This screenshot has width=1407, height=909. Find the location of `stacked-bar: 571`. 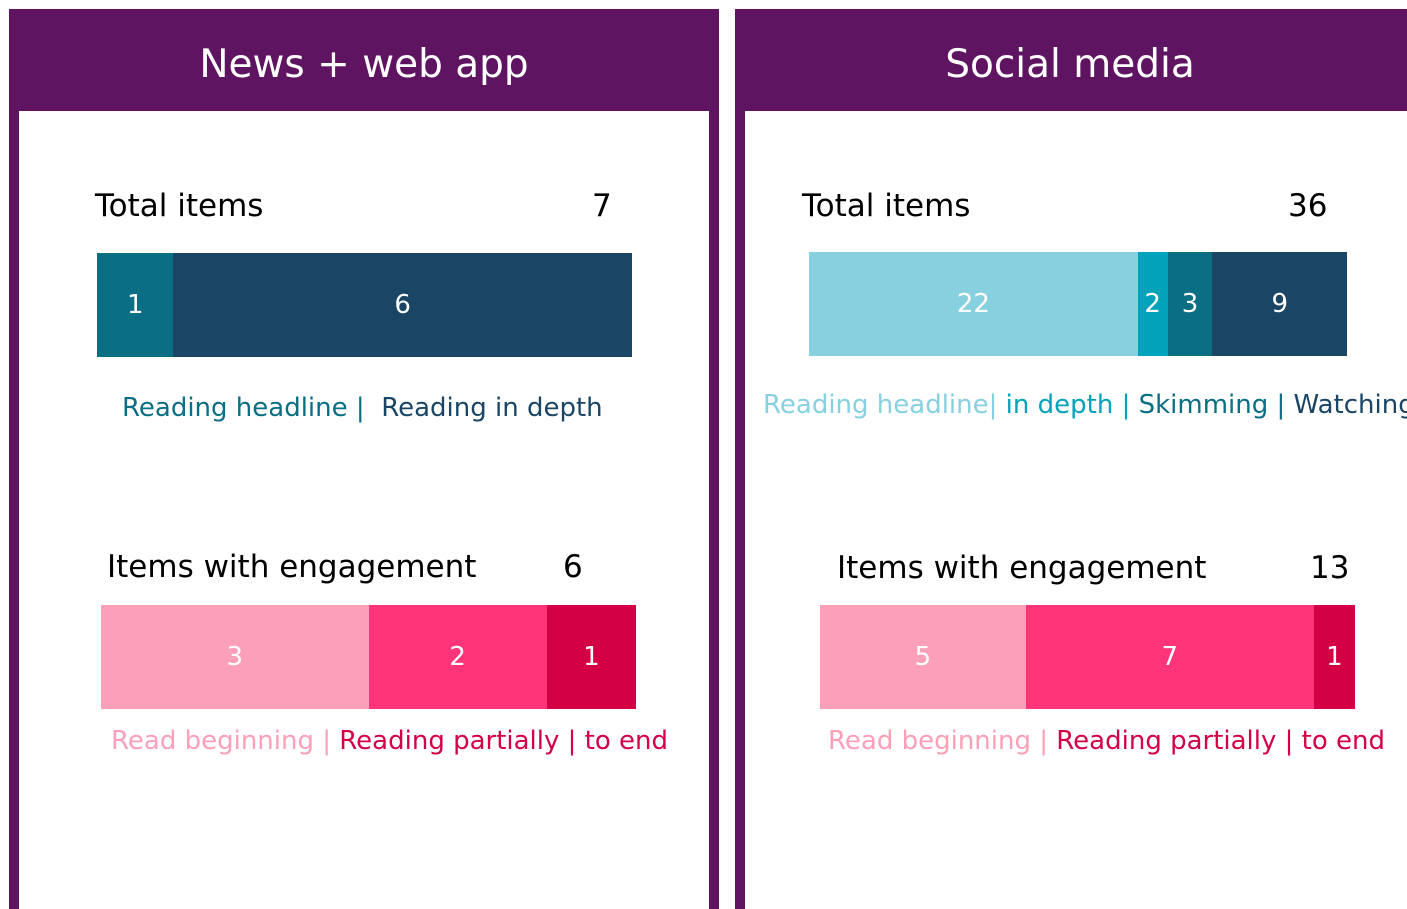

stacked-bar: 571 is located at coordinates (1087, 657).